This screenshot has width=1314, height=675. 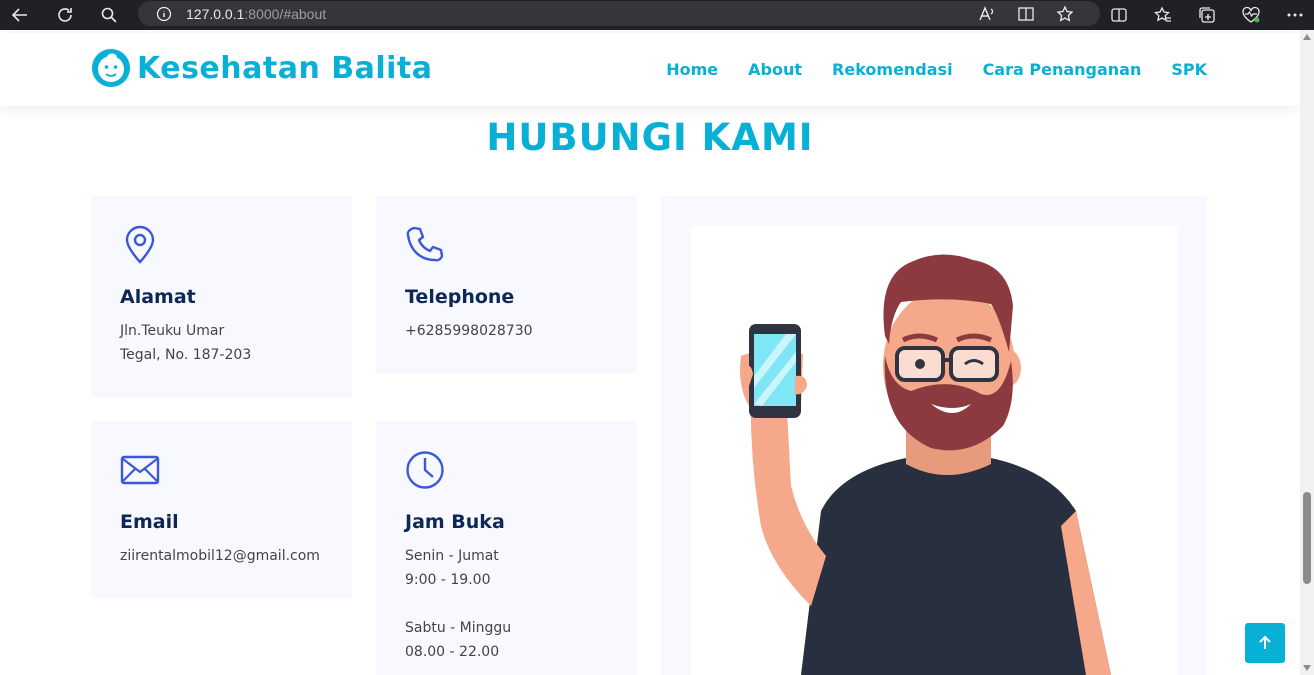 What do you see at coordinates (469, 331) in the screenshot?
I see `phone-number: +6285998028730` at bounding box center [469, 331].